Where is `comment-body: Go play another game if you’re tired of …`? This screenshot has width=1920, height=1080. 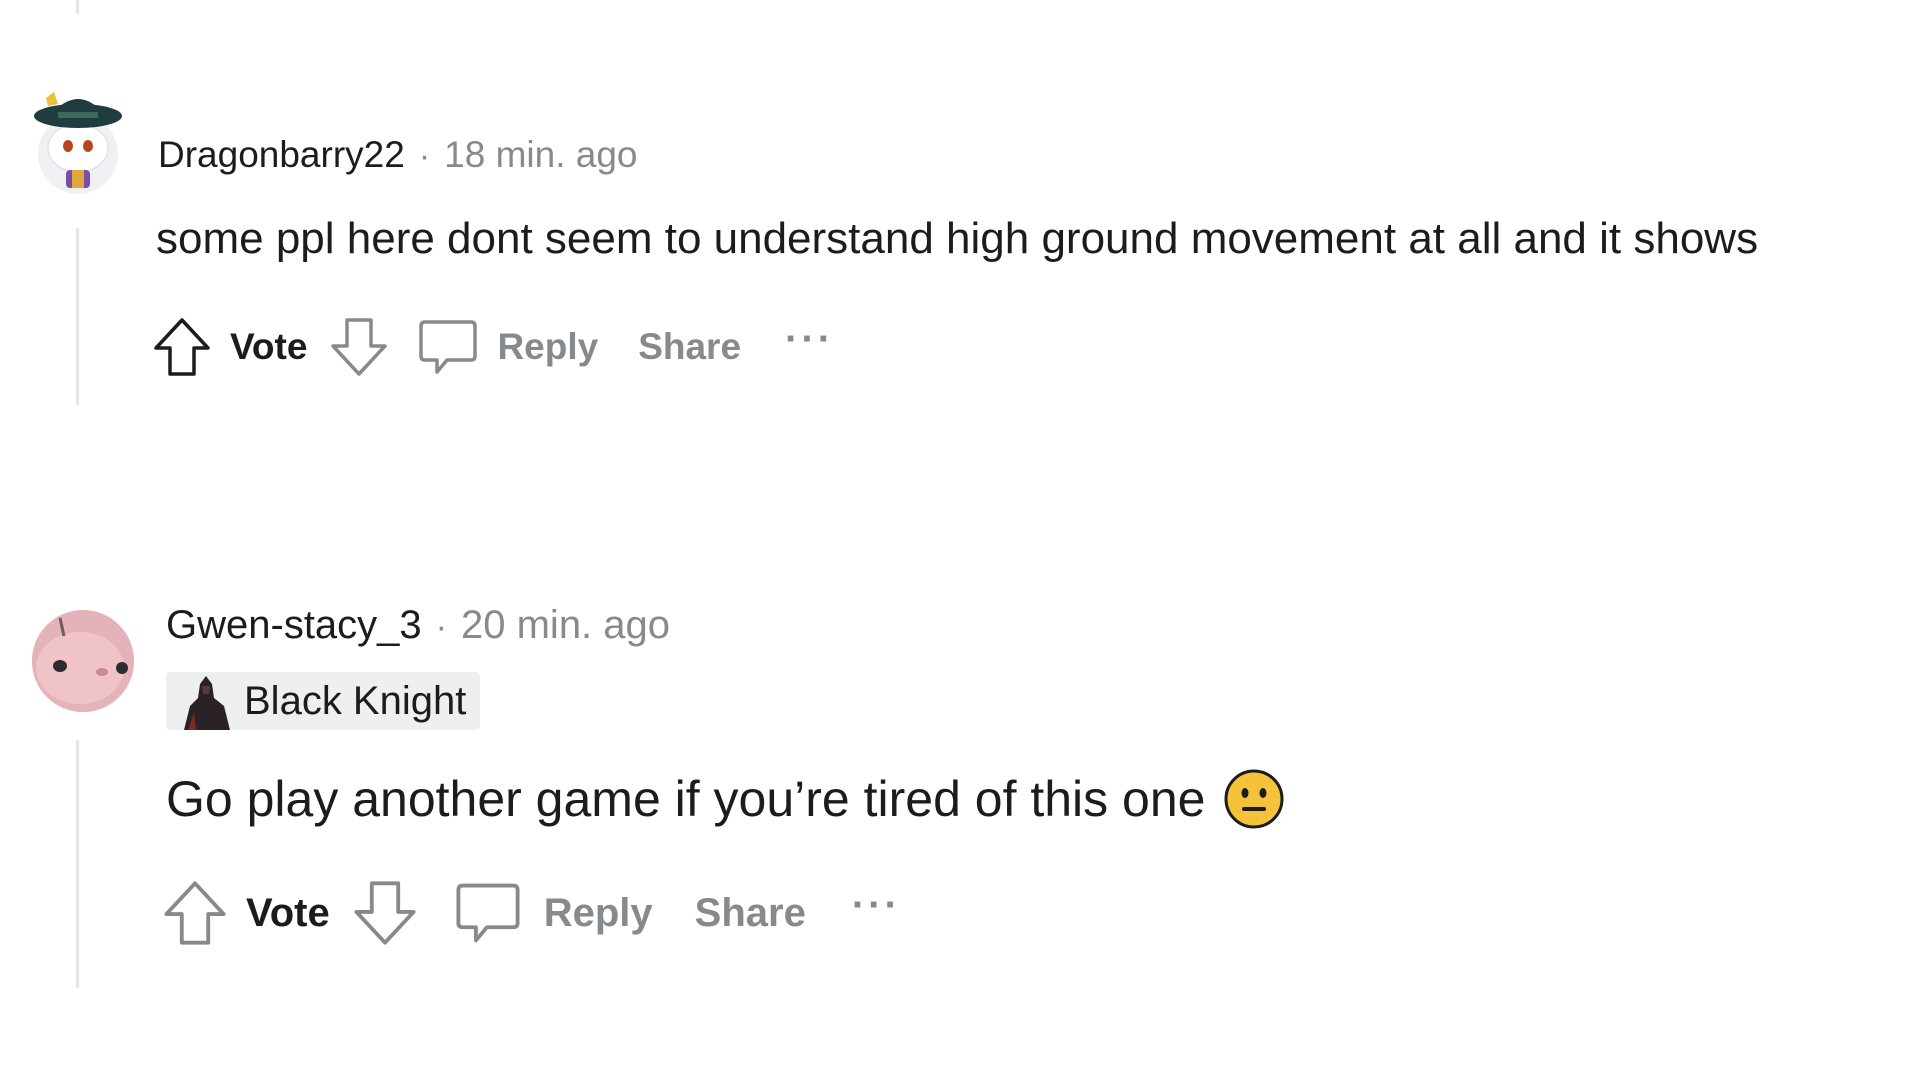 comment-body: Go play another game if you’re tired of … is located at coordinates (725, 799).